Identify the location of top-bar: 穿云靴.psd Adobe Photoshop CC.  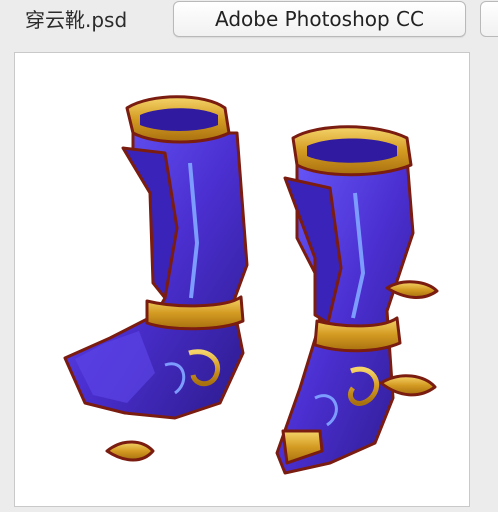
(249, 22).